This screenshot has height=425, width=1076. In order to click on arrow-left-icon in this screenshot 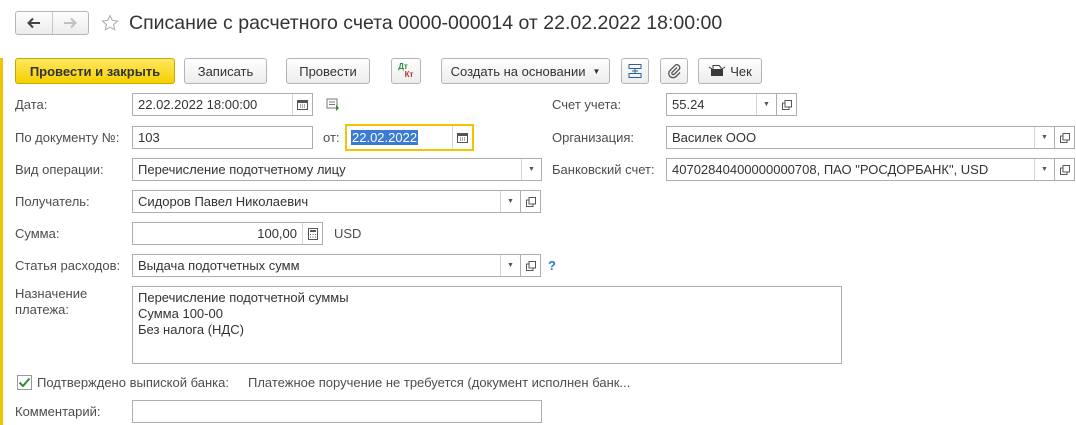, I will do `click(33, 23)`.